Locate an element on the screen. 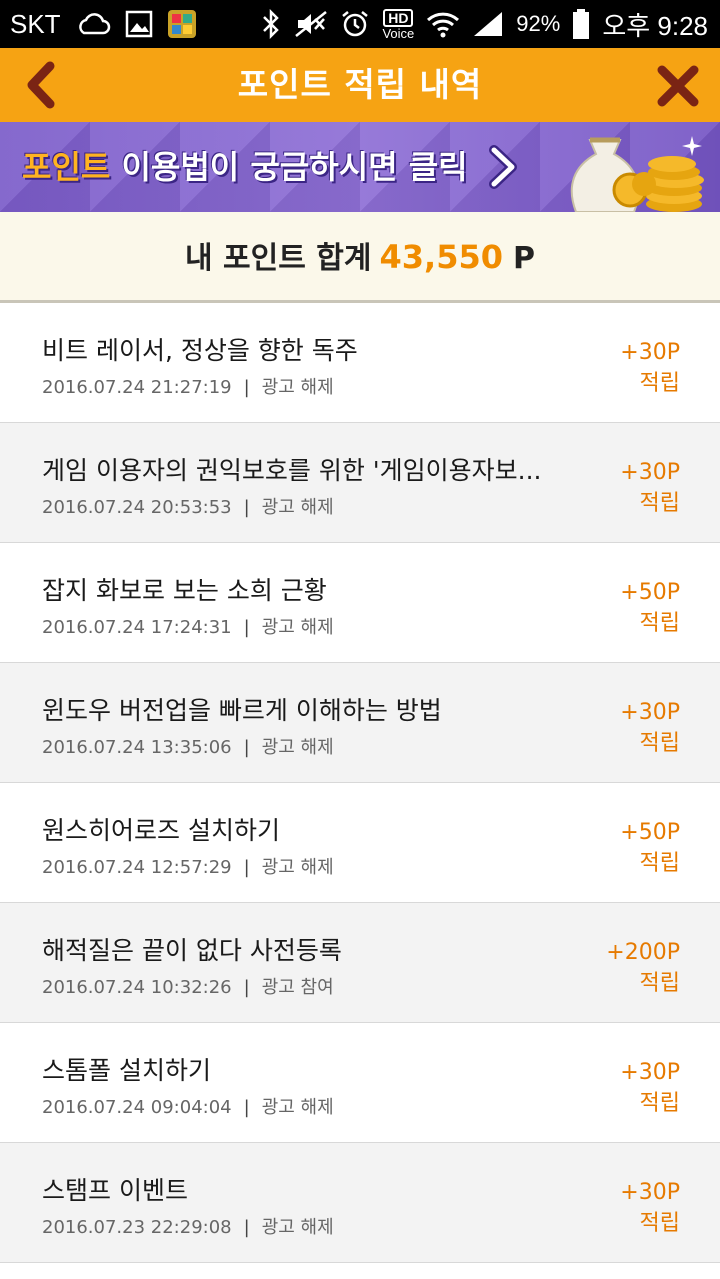  item-points-value: +200P is located at coordinates (643, 952).